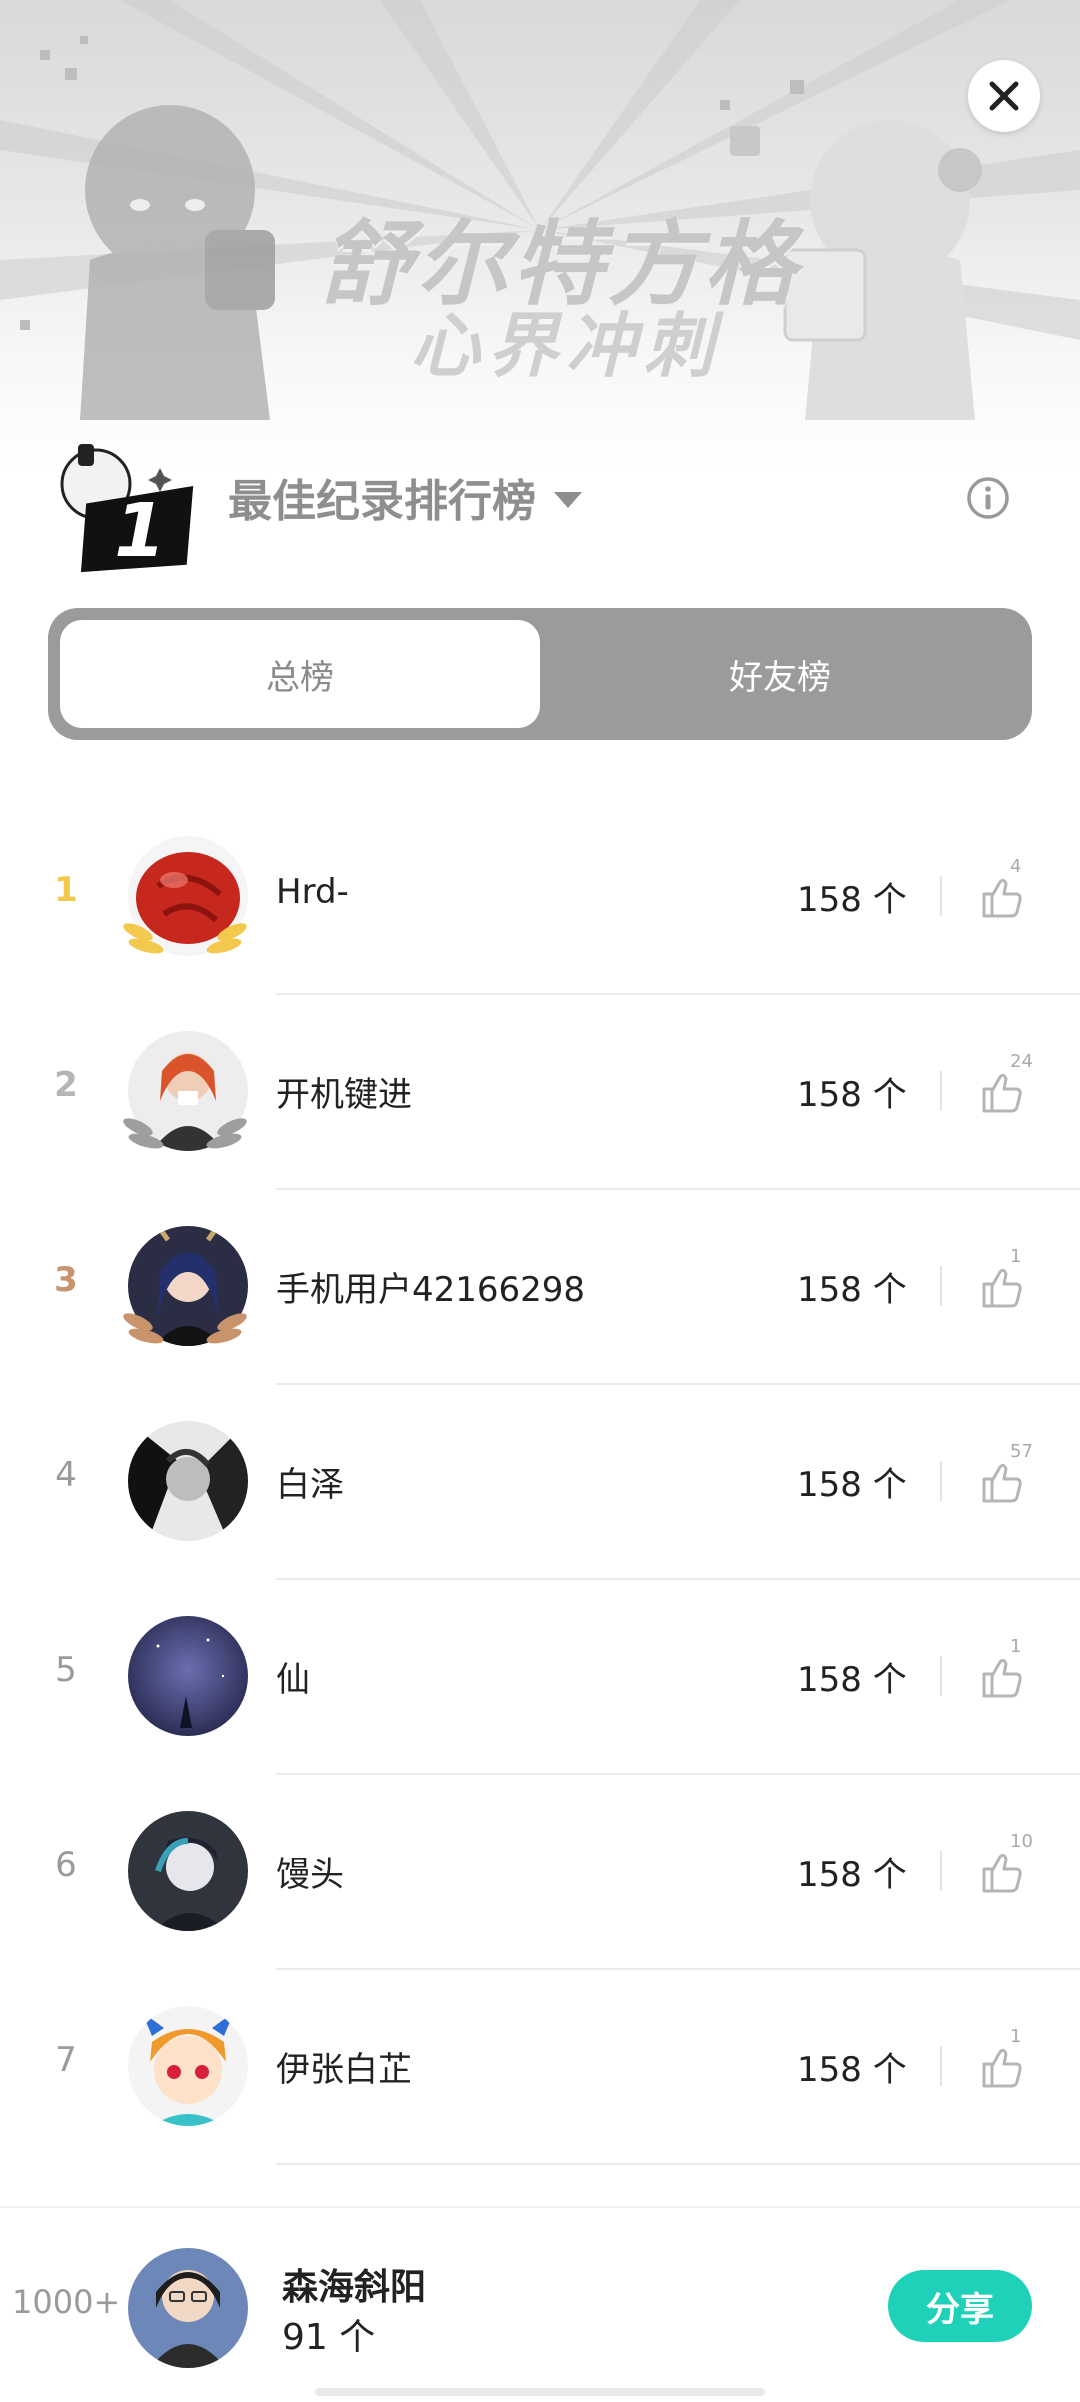  I want to click on tab-overall: 总榜, so click(300, 674).